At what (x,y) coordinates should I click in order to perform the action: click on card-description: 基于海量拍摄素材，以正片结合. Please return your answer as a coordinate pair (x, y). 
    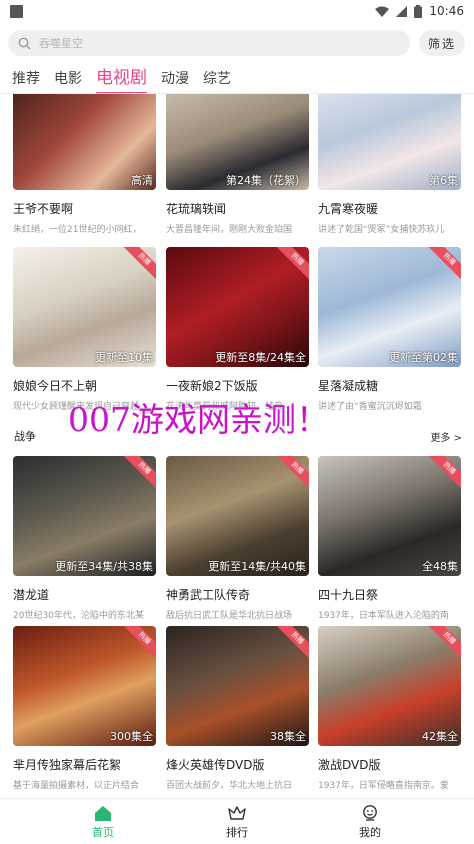
    Looking at the image, I should click on (76, 786).